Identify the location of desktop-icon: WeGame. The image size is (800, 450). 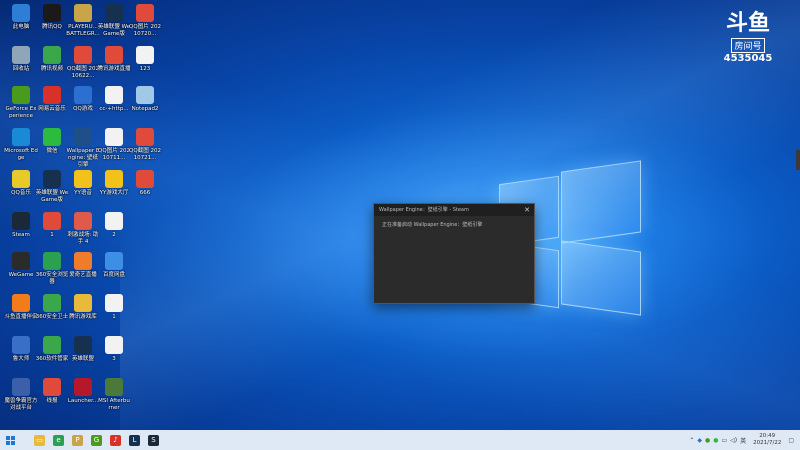
(21, 265).